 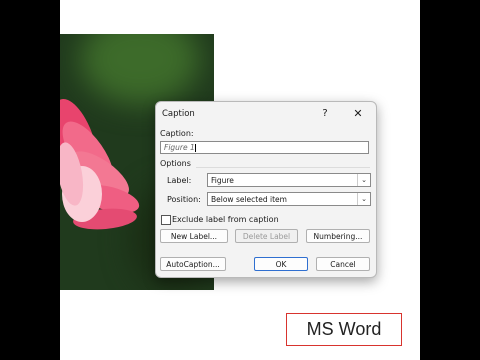 I want to click on close-icon: ✕, so click(x=358, y=113).